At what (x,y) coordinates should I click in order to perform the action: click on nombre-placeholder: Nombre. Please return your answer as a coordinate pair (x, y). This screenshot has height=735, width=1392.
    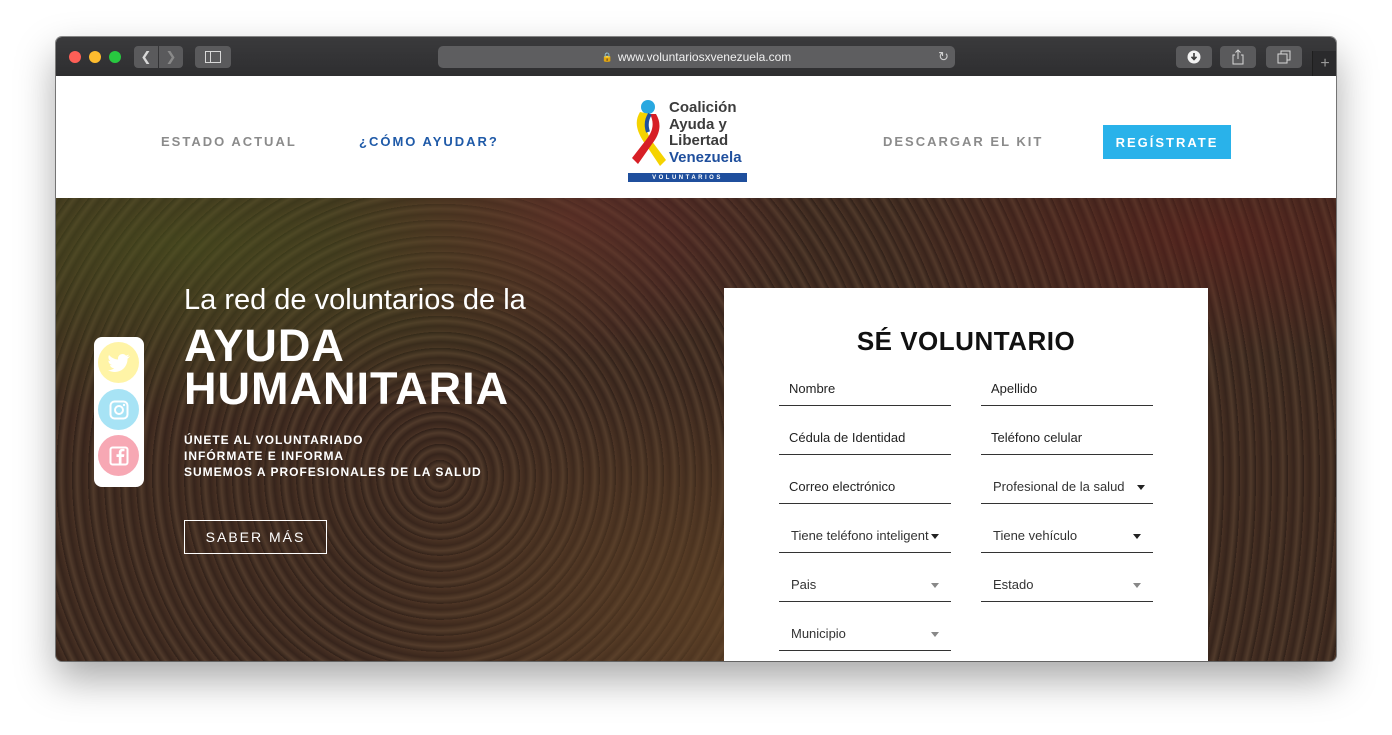
    Looking at the image, I should click on (812, 388).